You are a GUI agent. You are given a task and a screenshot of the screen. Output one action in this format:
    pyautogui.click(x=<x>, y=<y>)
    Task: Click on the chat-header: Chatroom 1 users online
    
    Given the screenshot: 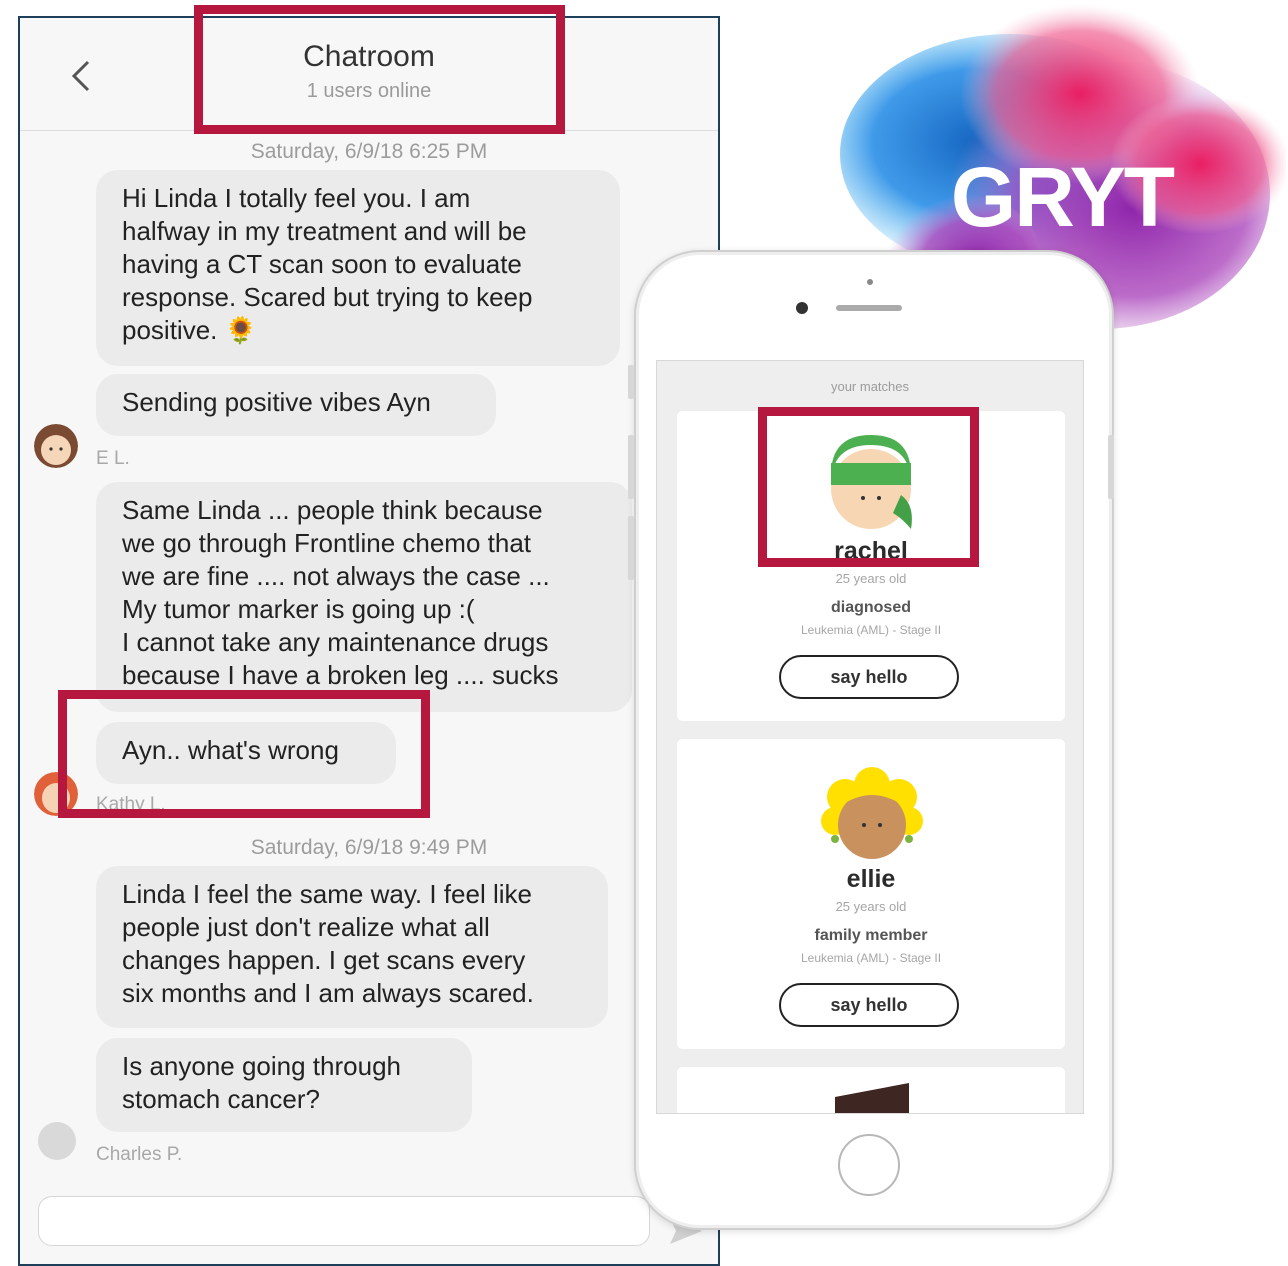 What is the action you would take?
    pyautogui.click(x=369, y=74)
    